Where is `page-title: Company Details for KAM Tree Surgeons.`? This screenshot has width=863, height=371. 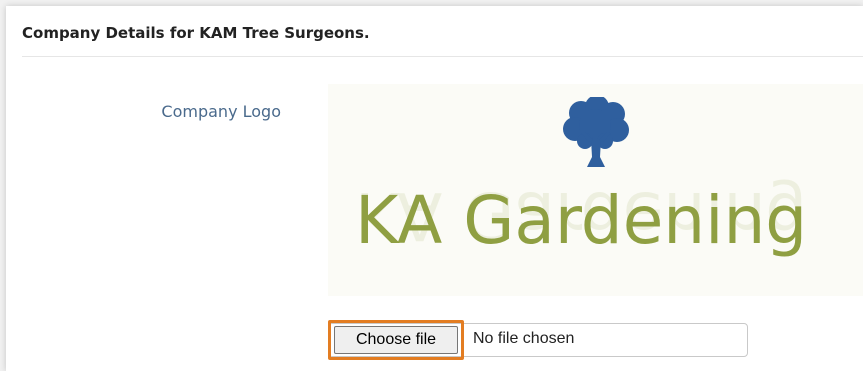
page-title: Company Details for KAM Tree Surgeons. is located at coordinates (196, 33).